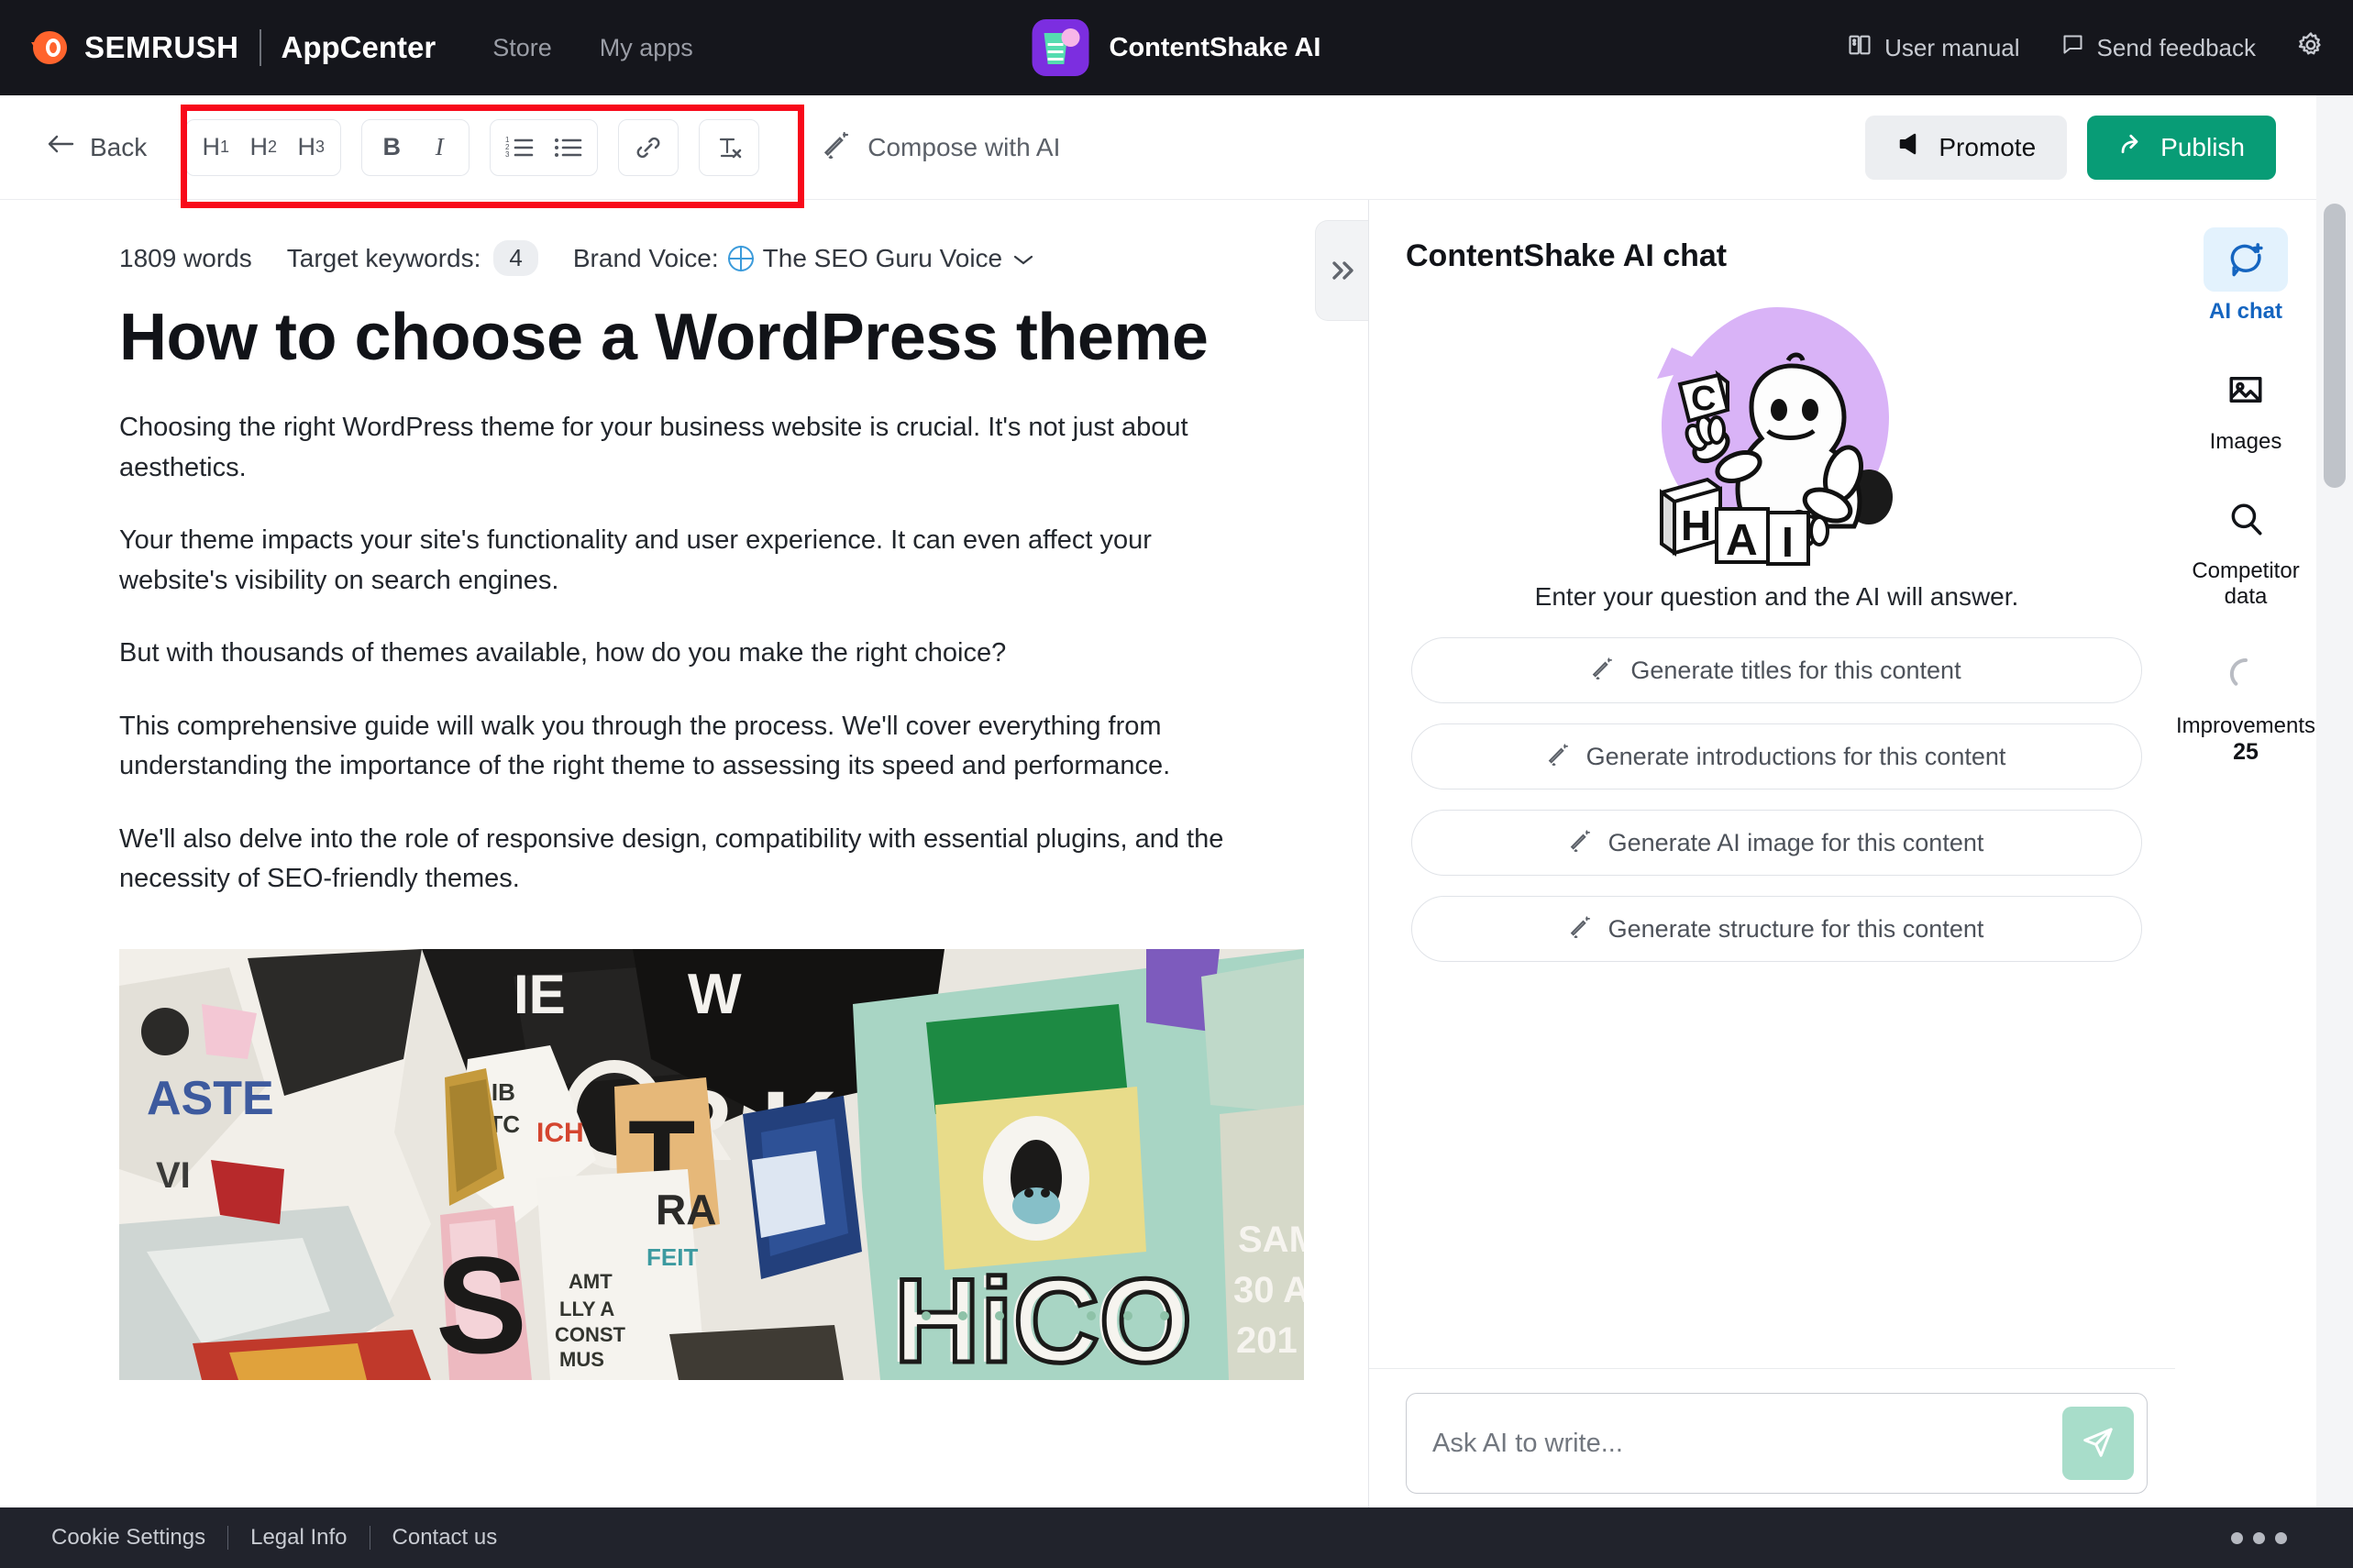 The height and width of the screenshot is (1568, 2353). What do you see at coordinates (445, 1538) in the screenshot?
I see `footer-link-contact-us: Contact us` at bounding box center [445, 1538].